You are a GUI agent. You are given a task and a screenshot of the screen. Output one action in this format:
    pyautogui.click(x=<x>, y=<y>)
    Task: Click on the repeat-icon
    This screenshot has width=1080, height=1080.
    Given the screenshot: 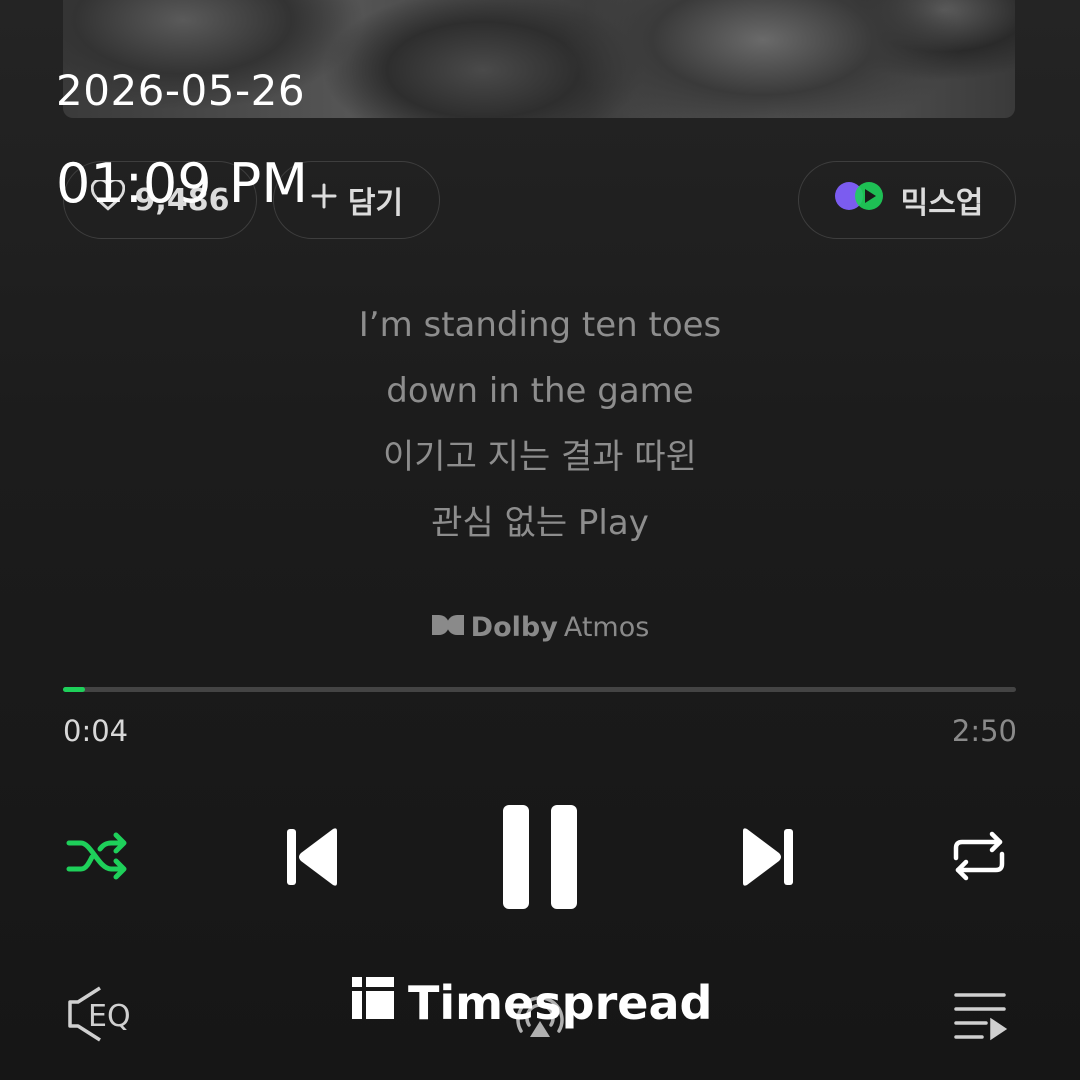 What is the action you would take?
    pyautogui.click(x=979, y=858)
    